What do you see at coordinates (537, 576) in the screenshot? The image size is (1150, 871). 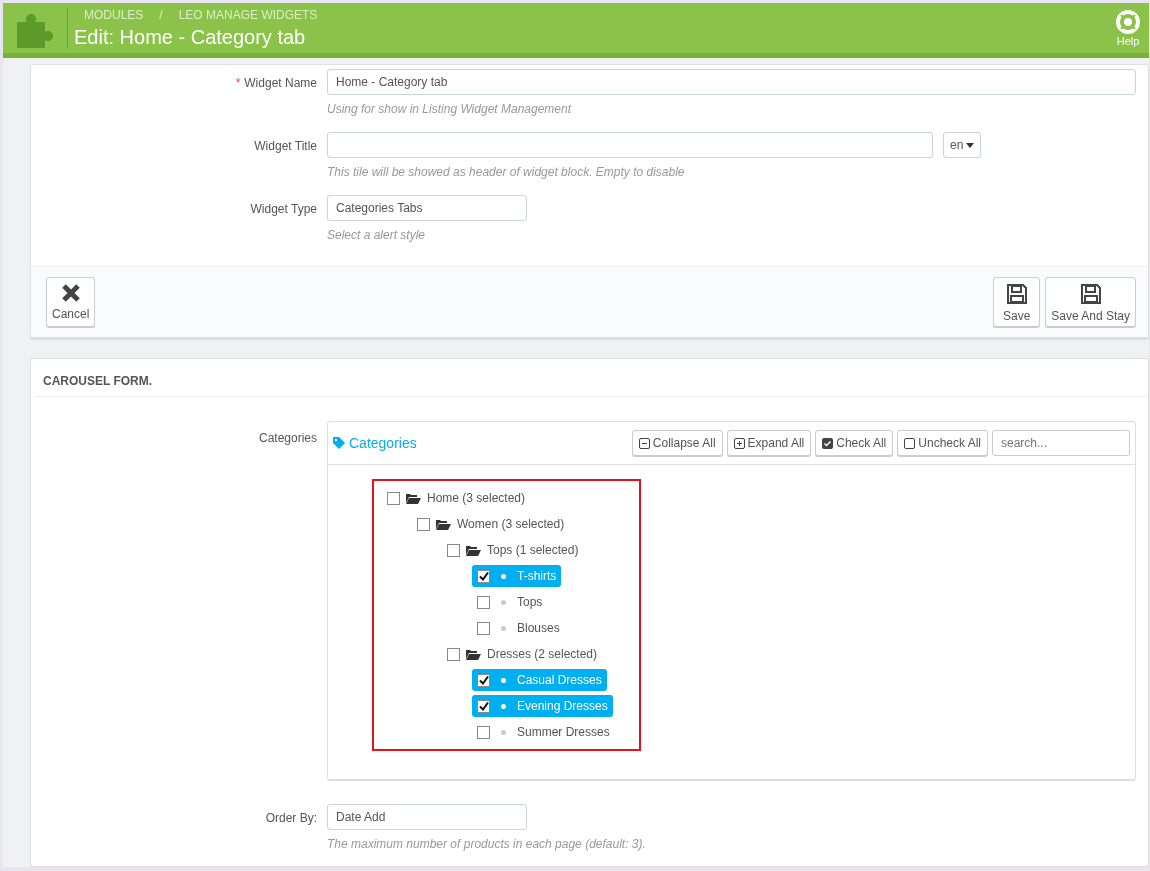 I see `tree-item-label: T-shirts` at bounding box center [537, 576].